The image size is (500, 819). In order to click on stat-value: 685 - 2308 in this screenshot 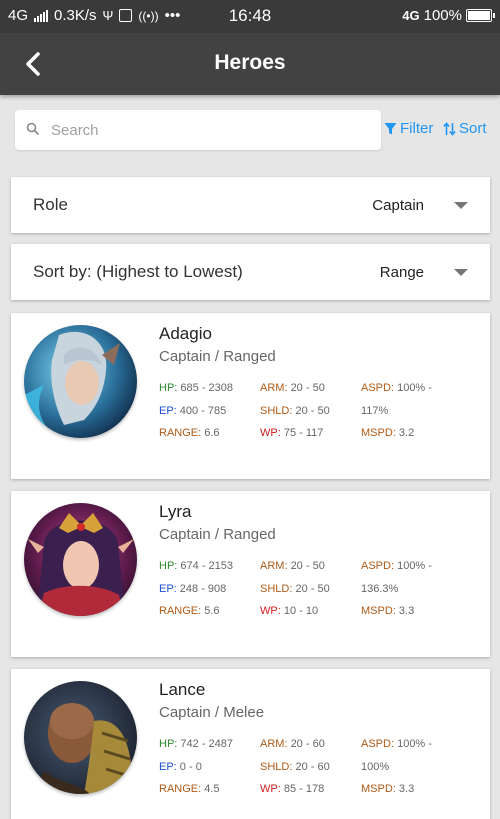, I will do `click(207, 388)`.